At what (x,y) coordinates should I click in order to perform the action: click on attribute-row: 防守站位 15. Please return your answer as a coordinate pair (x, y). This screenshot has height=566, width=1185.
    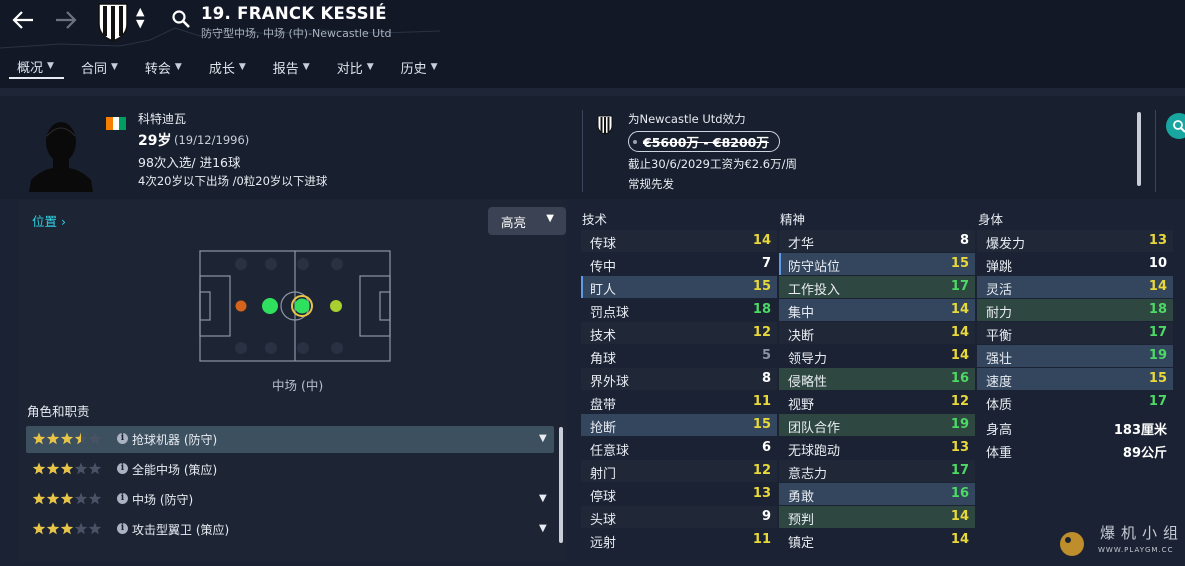
    Looking at the image, I should click on (877, 264).